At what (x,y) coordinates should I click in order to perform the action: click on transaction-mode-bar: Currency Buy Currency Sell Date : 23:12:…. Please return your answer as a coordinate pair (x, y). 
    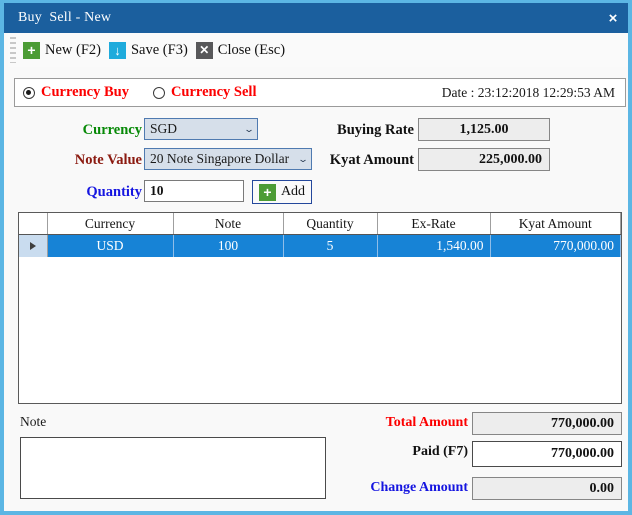
    Looking at the image, I should click on (320, 92).